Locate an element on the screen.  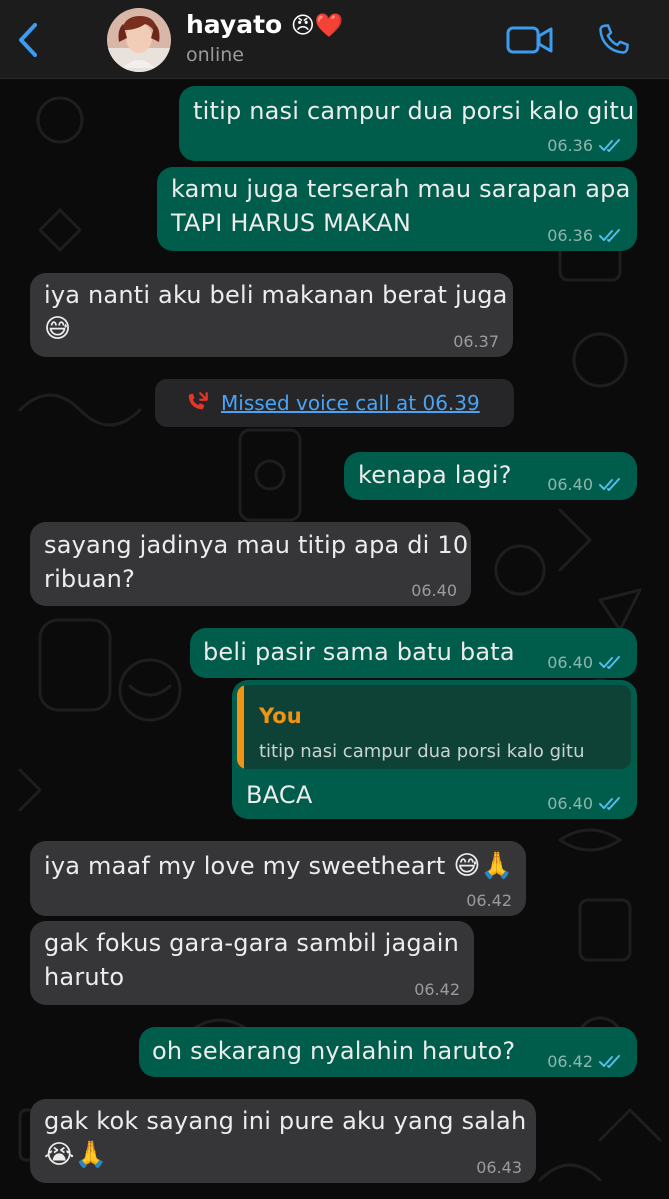
message-text: iya nanti aku beli makanan berat juga is located at coordinates (276, 295).